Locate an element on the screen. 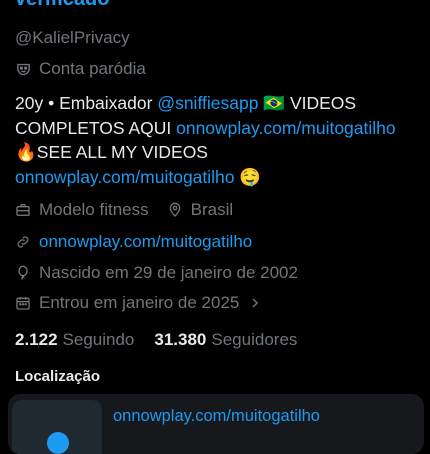  following-count: 2.122 is located at coordinates (36, 339).